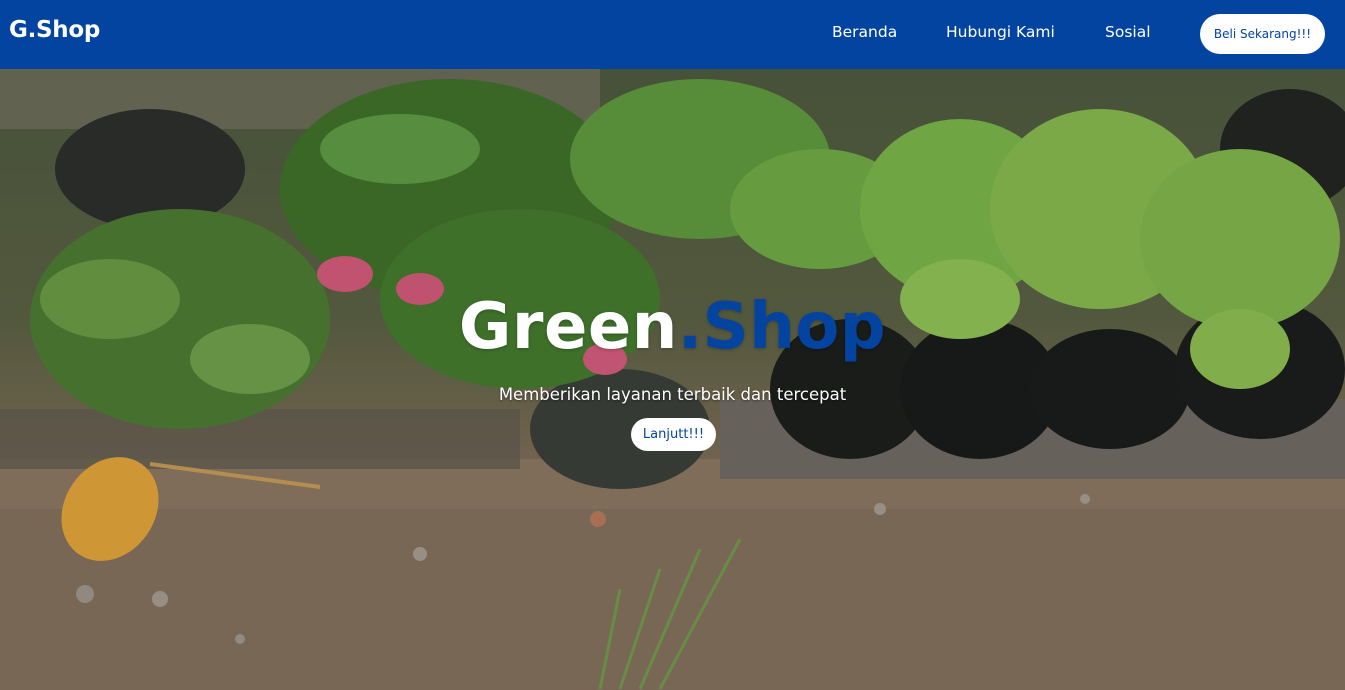 This screenshot has height=690, width=1345. I want to click on continue-button: Lanjutt!!!, so click(673, 434).